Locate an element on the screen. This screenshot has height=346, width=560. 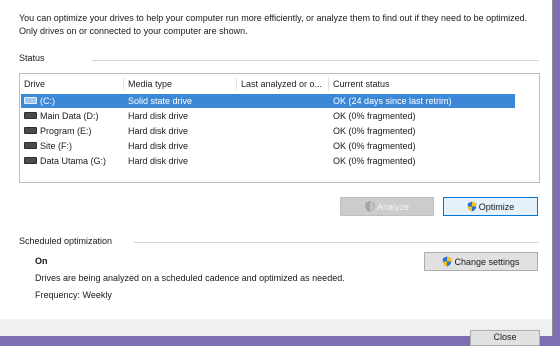
analyze-label: Analyze is located at coordinates (393, 207).